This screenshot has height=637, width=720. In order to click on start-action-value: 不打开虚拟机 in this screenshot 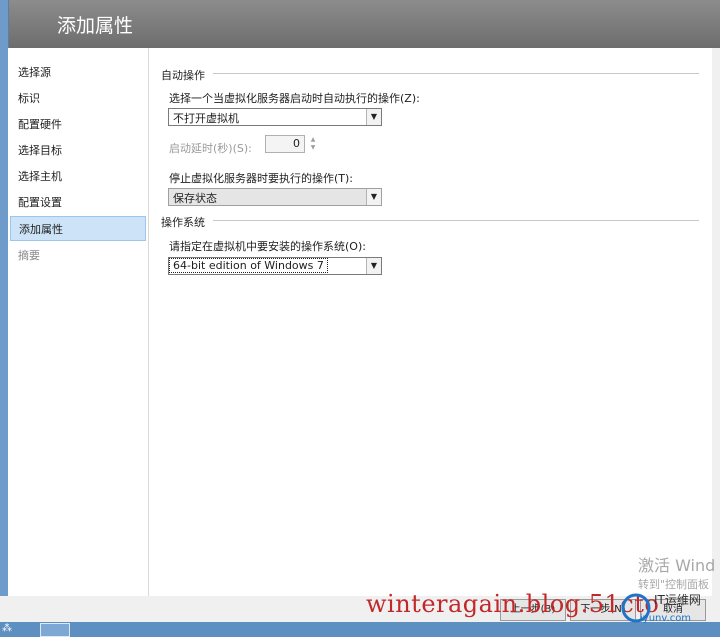, I will do `click(206, 118)`.